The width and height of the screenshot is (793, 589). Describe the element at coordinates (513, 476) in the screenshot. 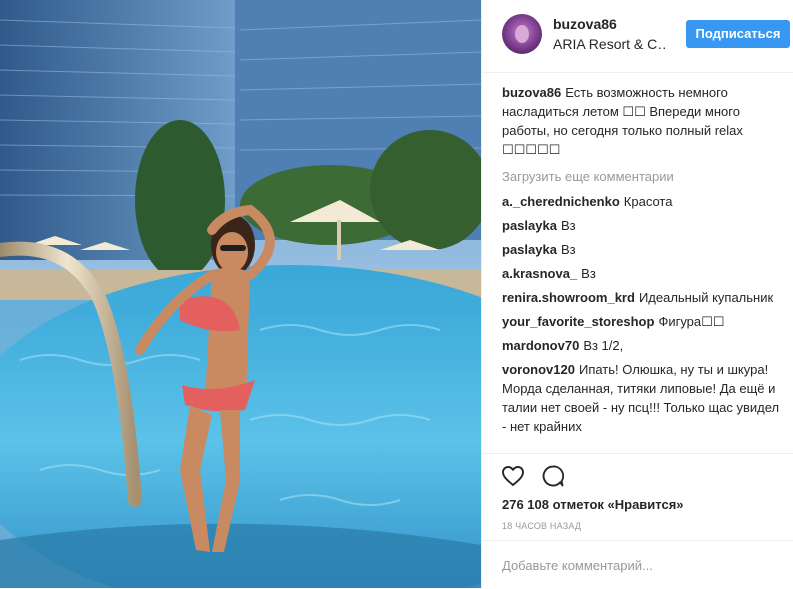

I see `heart-icon` at that location.